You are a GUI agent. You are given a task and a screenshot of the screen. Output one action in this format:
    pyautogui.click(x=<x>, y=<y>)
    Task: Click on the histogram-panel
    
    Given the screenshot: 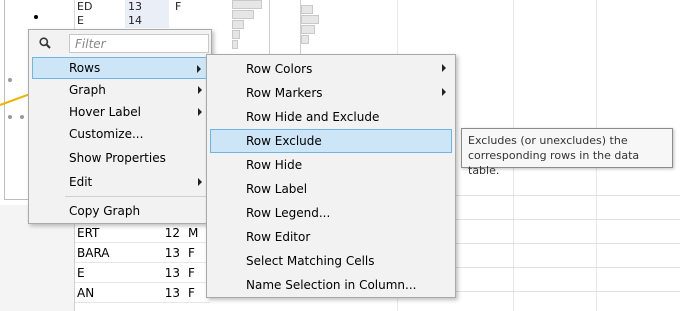 What is the action you would take?
    pyautogui.click(x=251, y=29)
    